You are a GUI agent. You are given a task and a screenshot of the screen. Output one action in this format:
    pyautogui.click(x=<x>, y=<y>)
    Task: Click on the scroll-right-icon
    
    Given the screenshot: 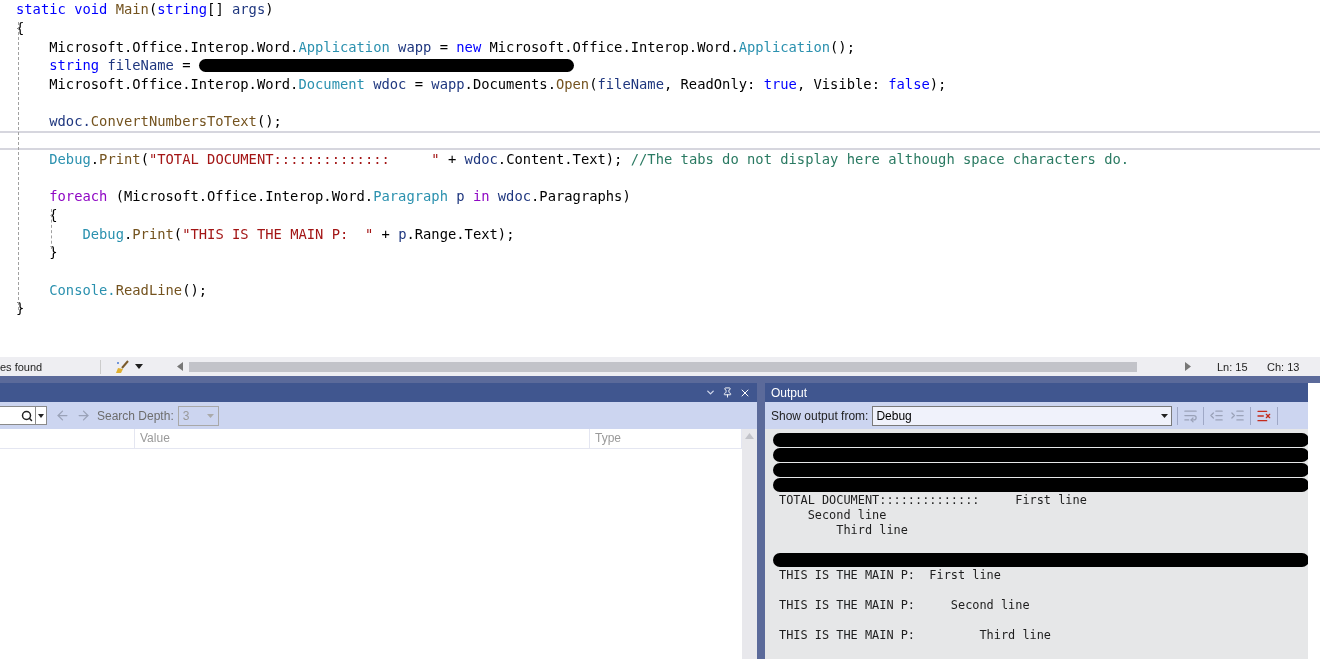 What is the action you would take?
    pyautogui.click(x=1188, y=366)
    